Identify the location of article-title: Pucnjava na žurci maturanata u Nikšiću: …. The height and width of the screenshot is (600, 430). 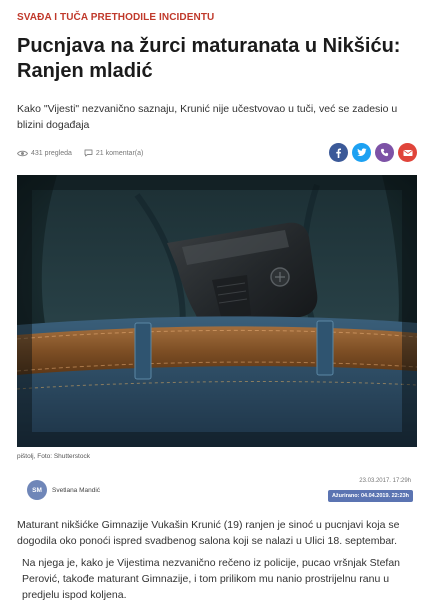
(209, 58).